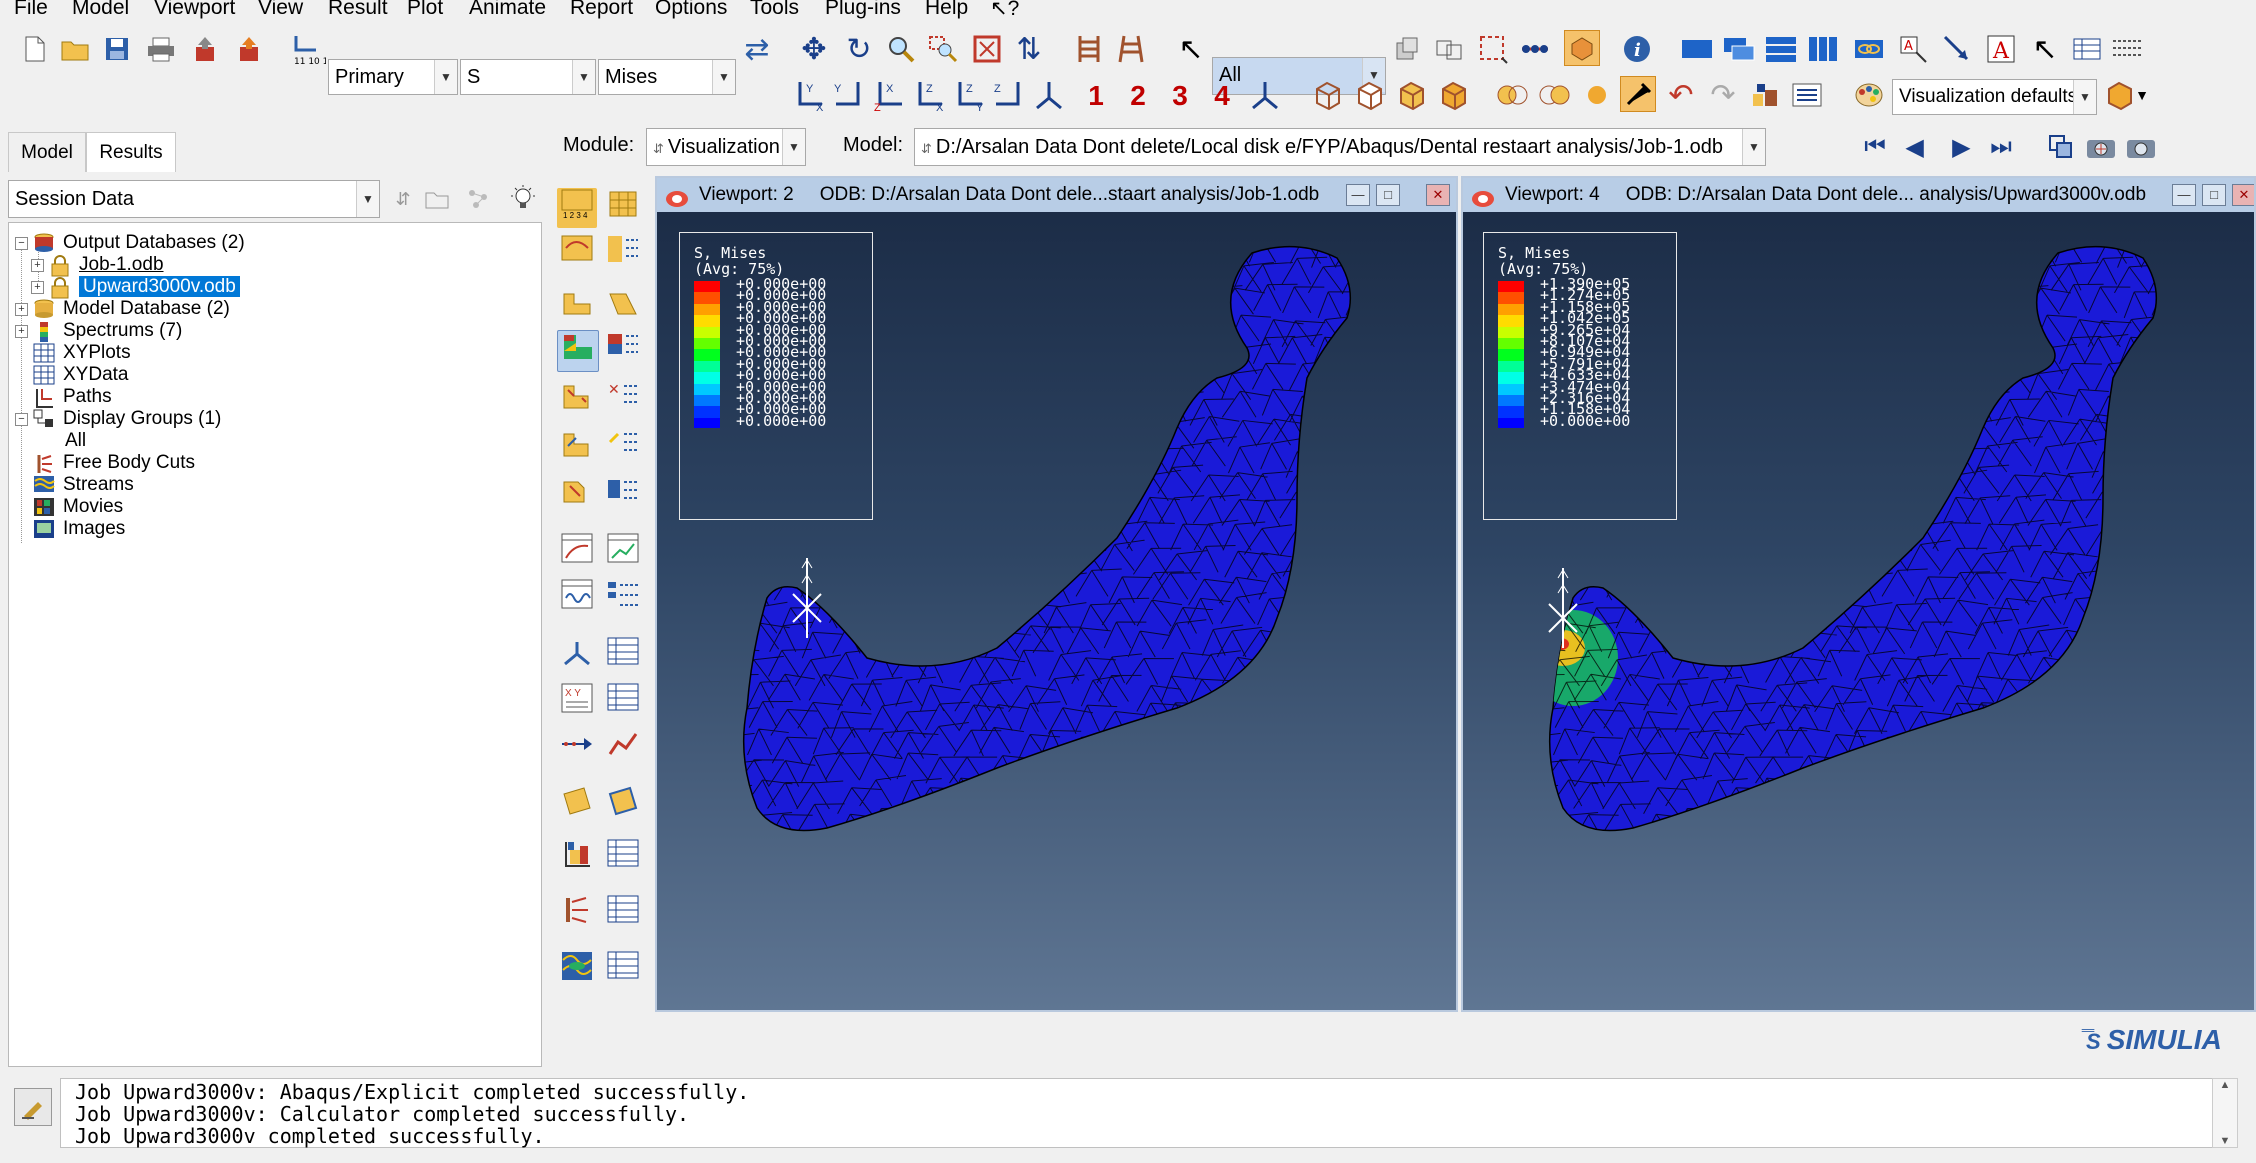  Describe the element at coordinates (809, 95) in the screenshot. I see `view-yx-icon: YX` at that location.